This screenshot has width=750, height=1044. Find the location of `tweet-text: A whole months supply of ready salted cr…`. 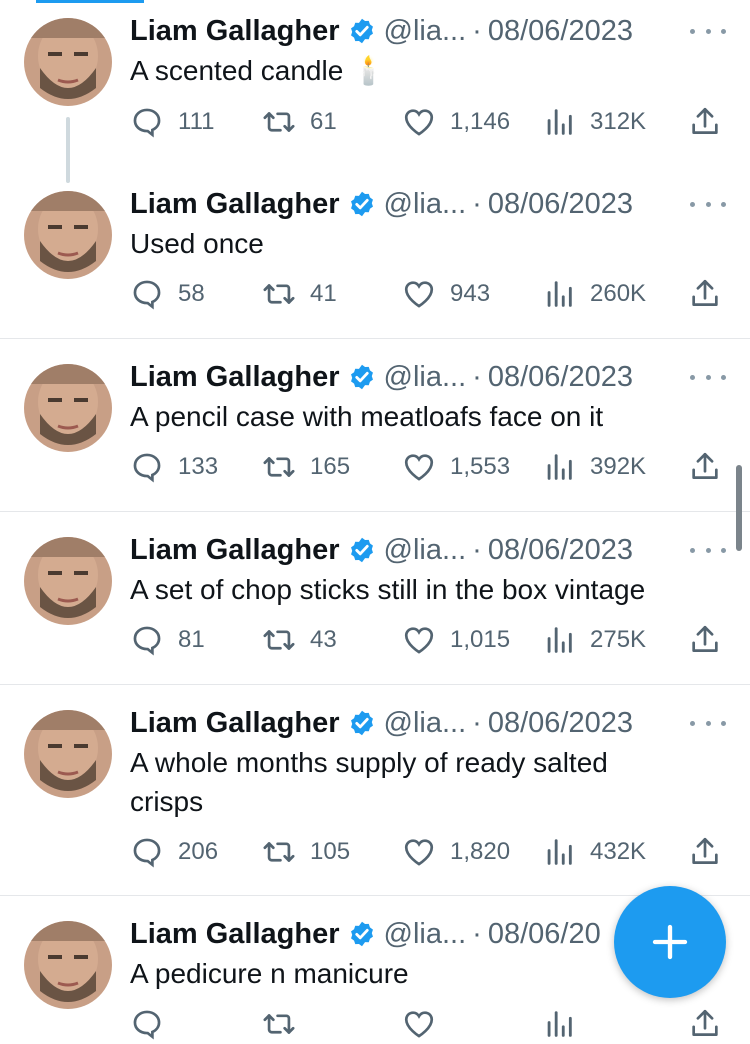

tweet-text: A whole months supply of ready salted cr… is located at coordinates (369, 782).